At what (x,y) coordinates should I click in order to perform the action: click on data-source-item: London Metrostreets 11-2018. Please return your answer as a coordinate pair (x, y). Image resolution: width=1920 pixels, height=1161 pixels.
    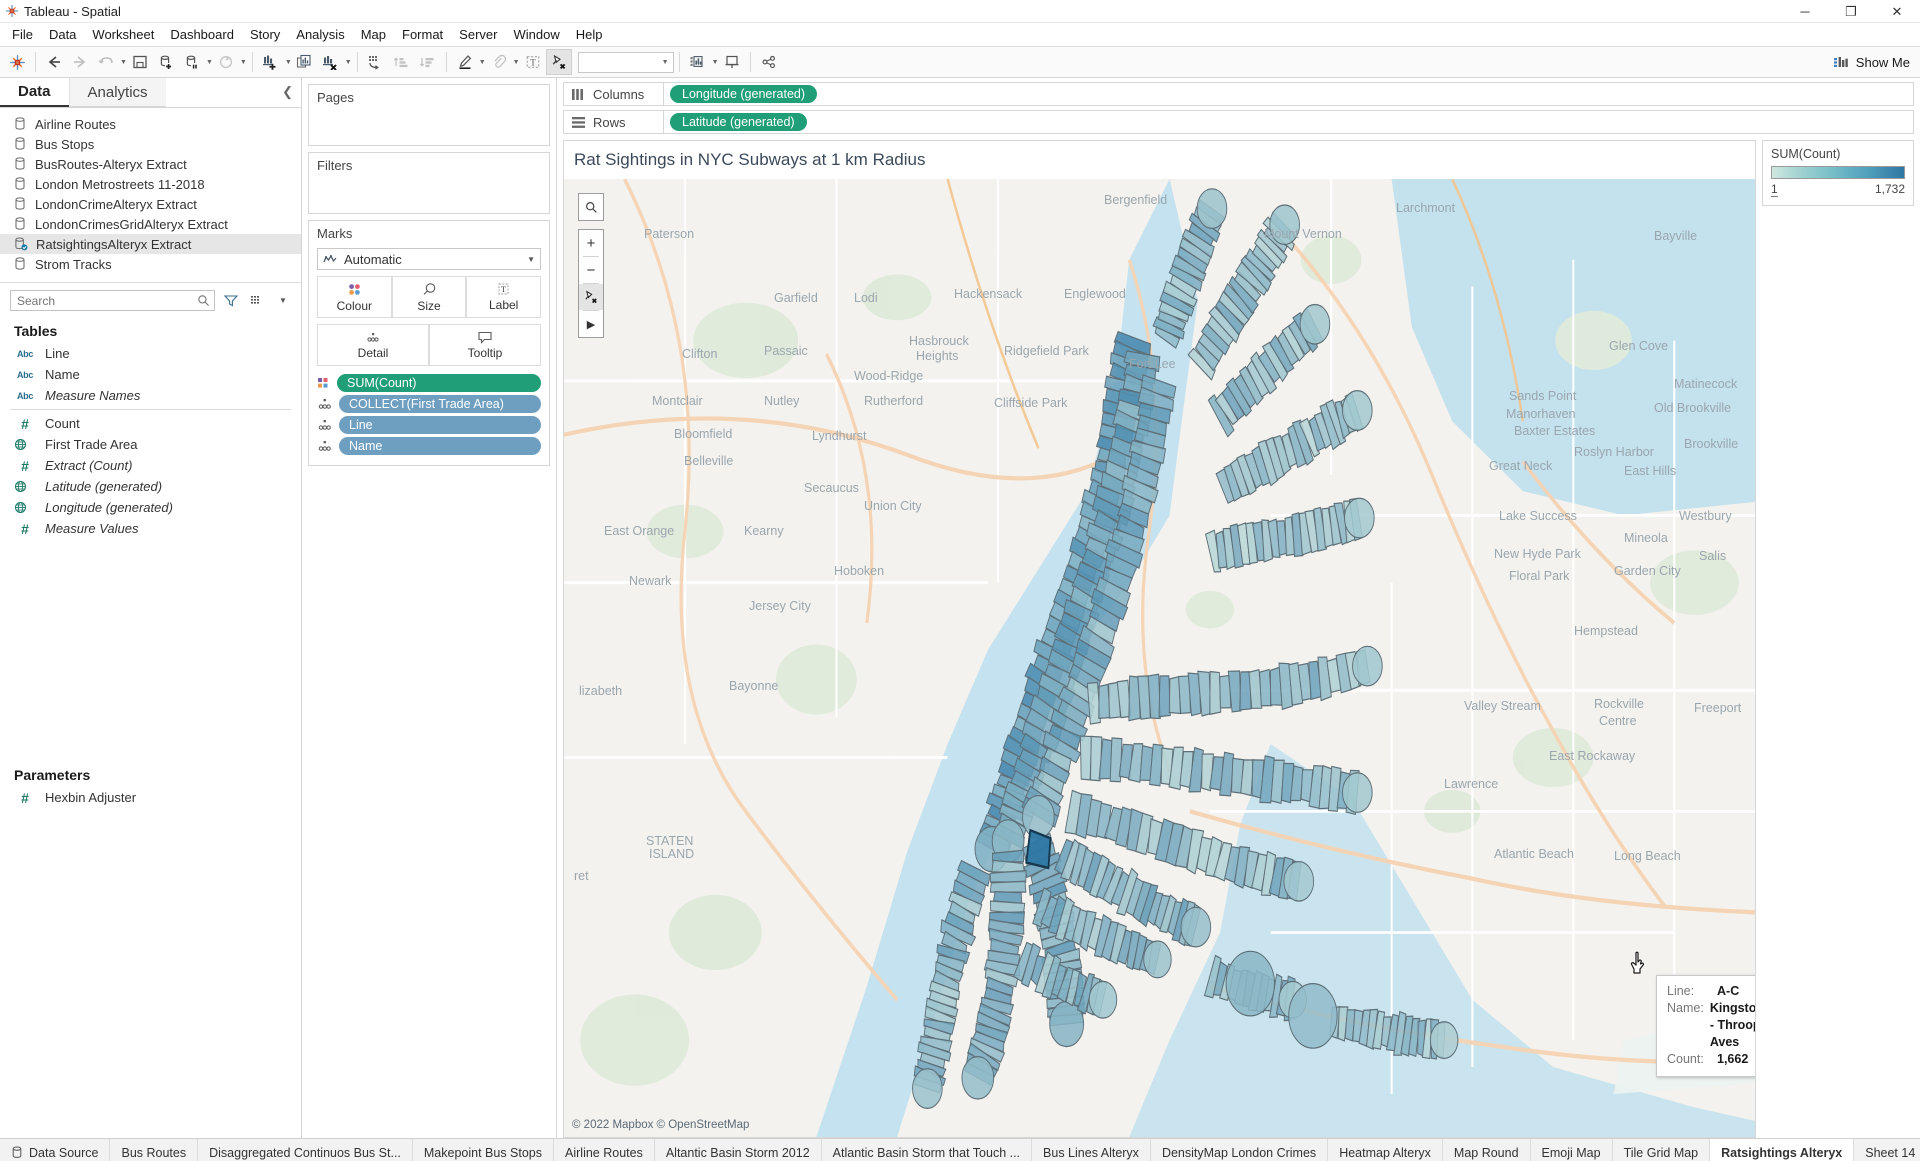
    Looking at the image, I should click on (150, 184).